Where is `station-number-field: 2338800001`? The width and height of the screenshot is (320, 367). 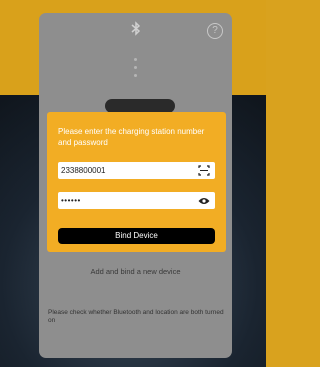
station-number-field: 2338800001 is located at coordinates (136, 170).